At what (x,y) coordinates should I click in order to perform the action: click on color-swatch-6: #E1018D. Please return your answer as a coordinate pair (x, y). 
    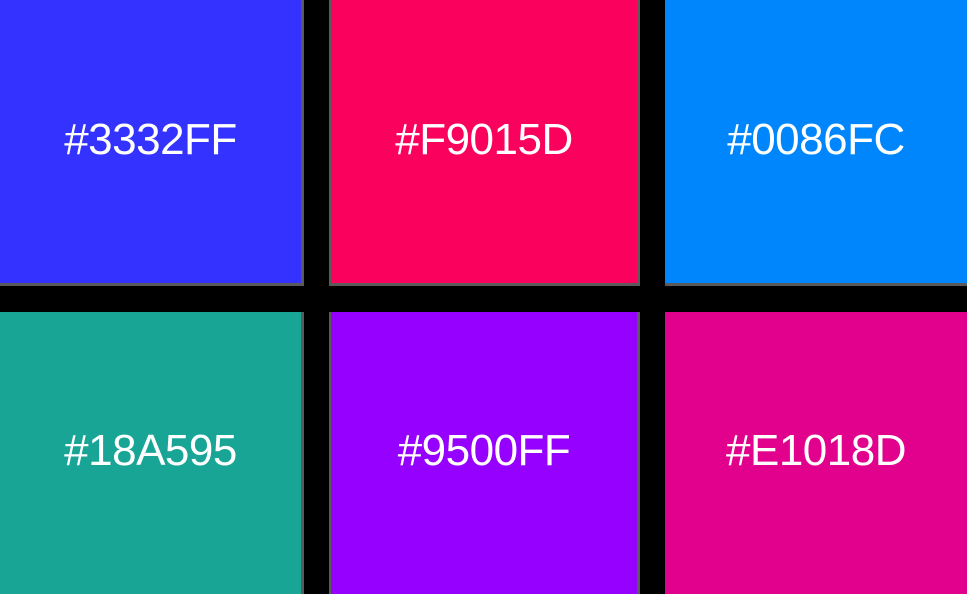
    Looking at the image, I should click on (816, 453).